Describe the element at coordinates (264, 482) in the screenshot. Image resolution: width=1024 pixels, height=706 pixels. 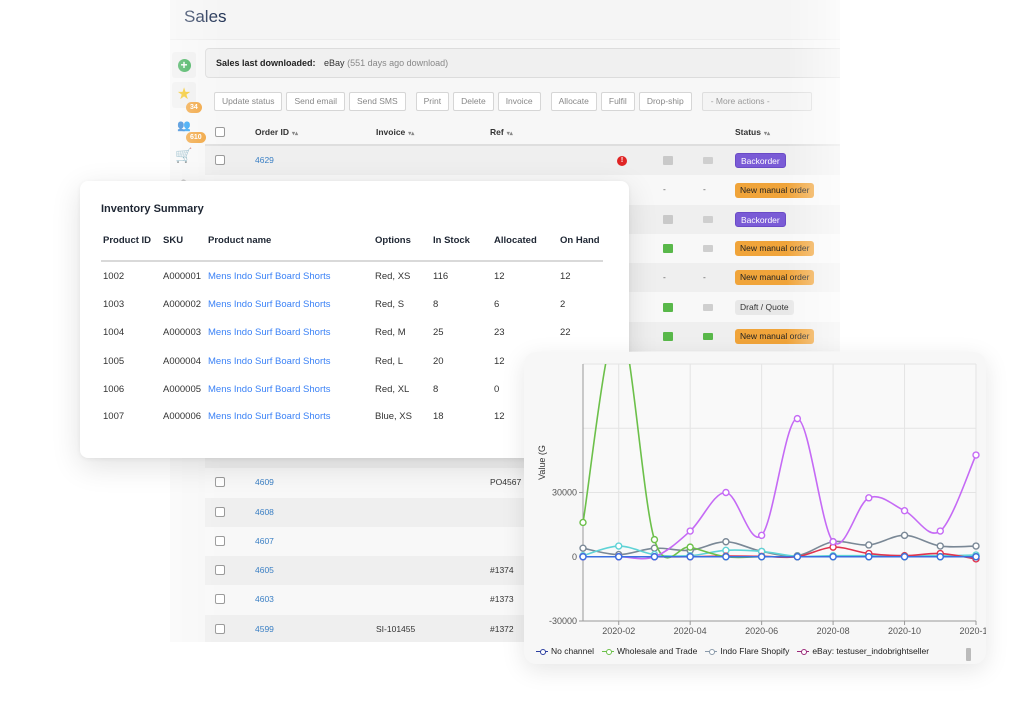
I see `order-id-link: 4609` at that location.